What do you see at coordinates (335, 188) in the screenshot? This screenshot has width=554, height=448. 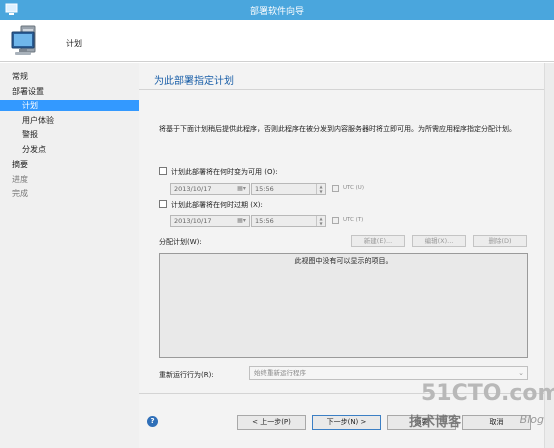 I see `available-utc-checkbox` at bounding box center [335, 188].